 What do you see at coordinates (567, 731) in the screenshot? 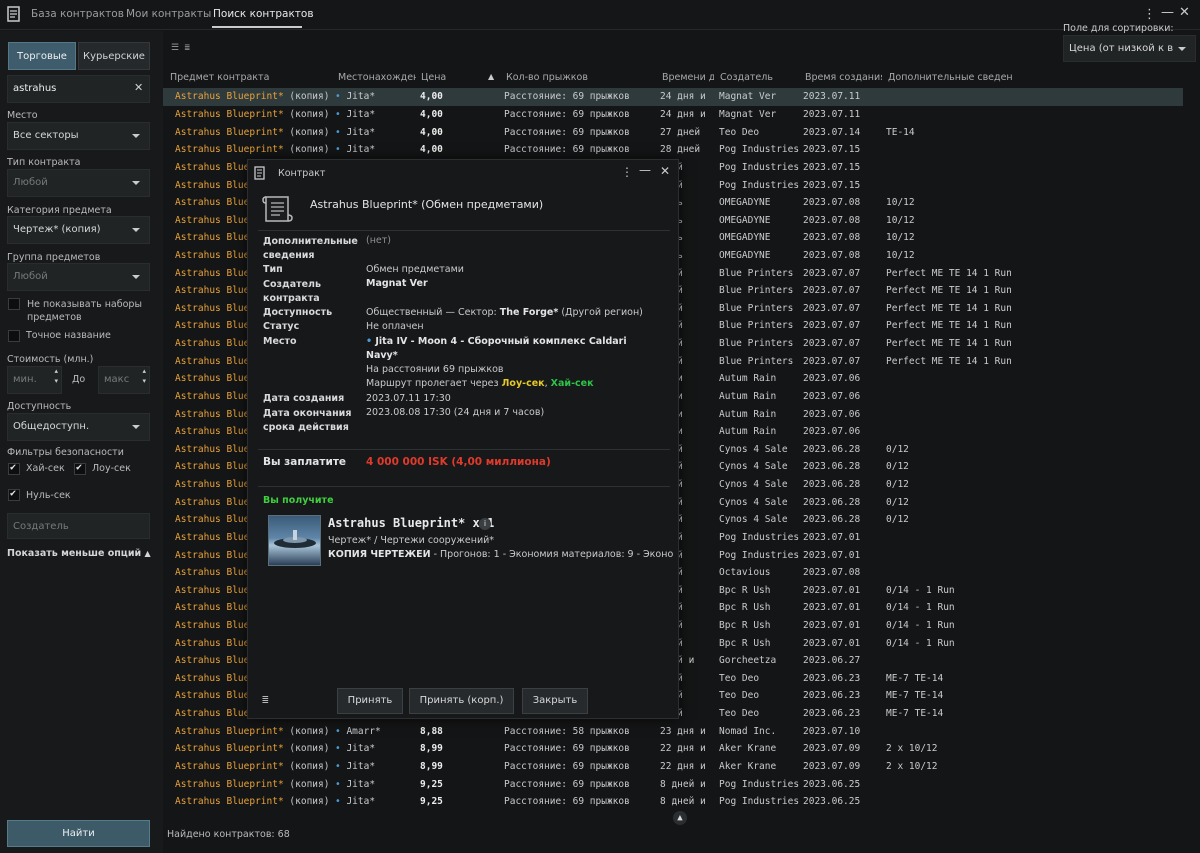
I see `jumps-cell: Расстояние: 58 прыжков` at bounding box center [567, 731].